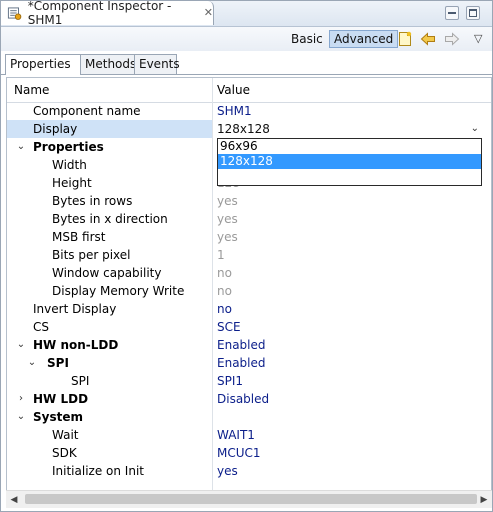  What do you see at coordinates (79, 237) in the screenshot?
I see `property-name: MSB first` at bounding box center [79, 237].